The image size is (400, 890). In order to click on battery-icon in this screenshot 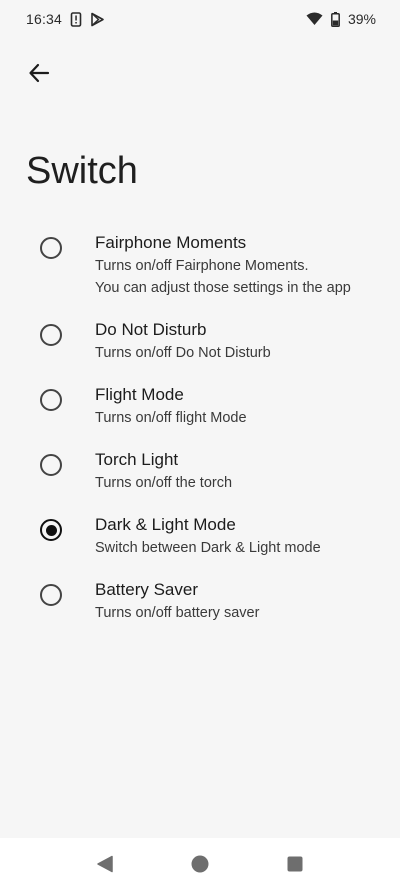, I will do `click(335, 19)`.